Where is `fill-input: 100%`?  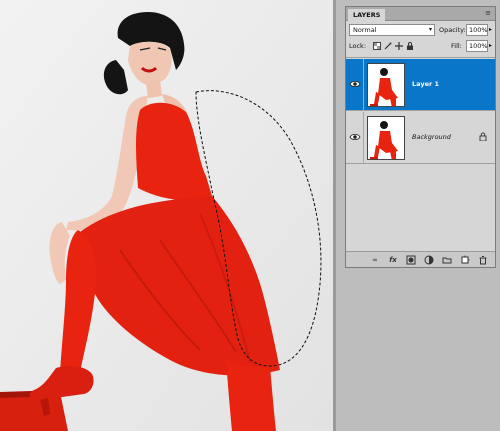
fill-input: 100% is located at coordinates (477, 46).